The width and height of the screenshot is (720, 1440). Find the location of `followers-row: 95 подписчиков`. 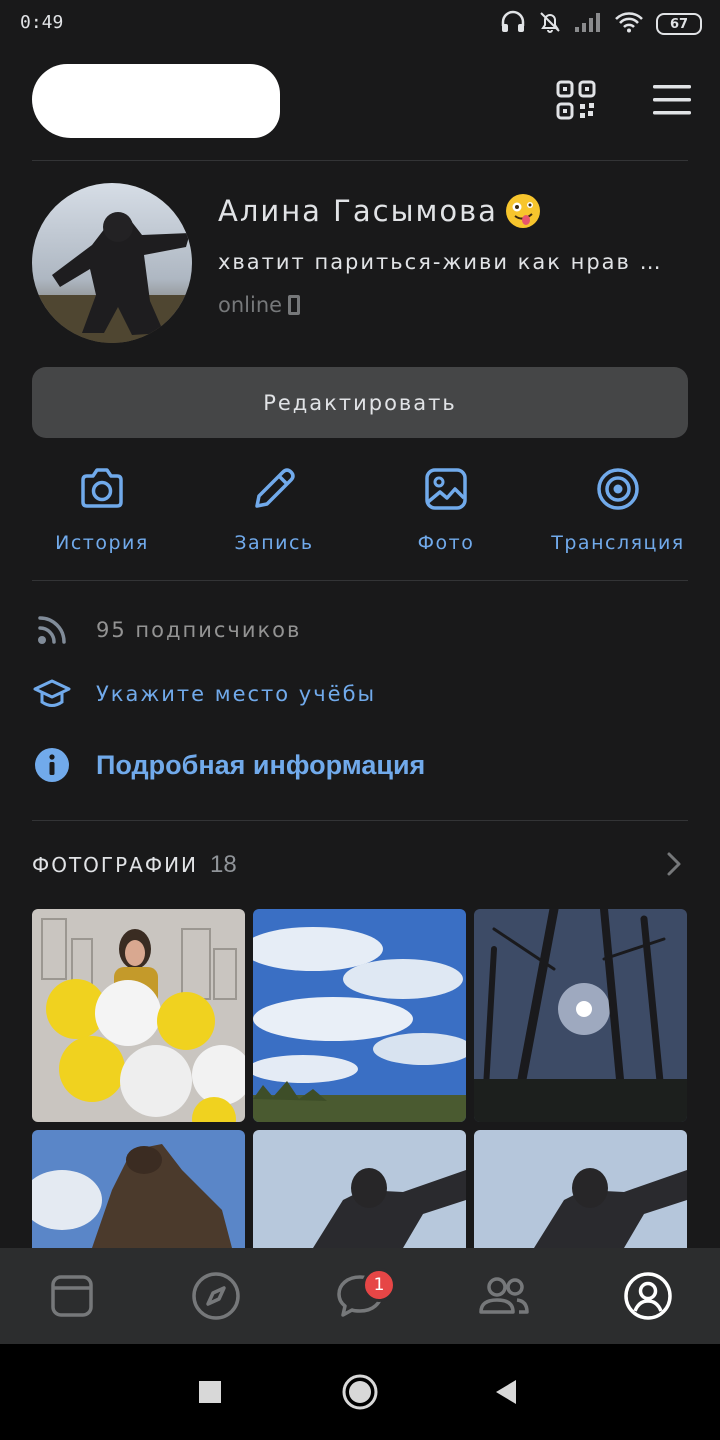

followers-row: 95 подписчиков is located at coordinates (360, 630).